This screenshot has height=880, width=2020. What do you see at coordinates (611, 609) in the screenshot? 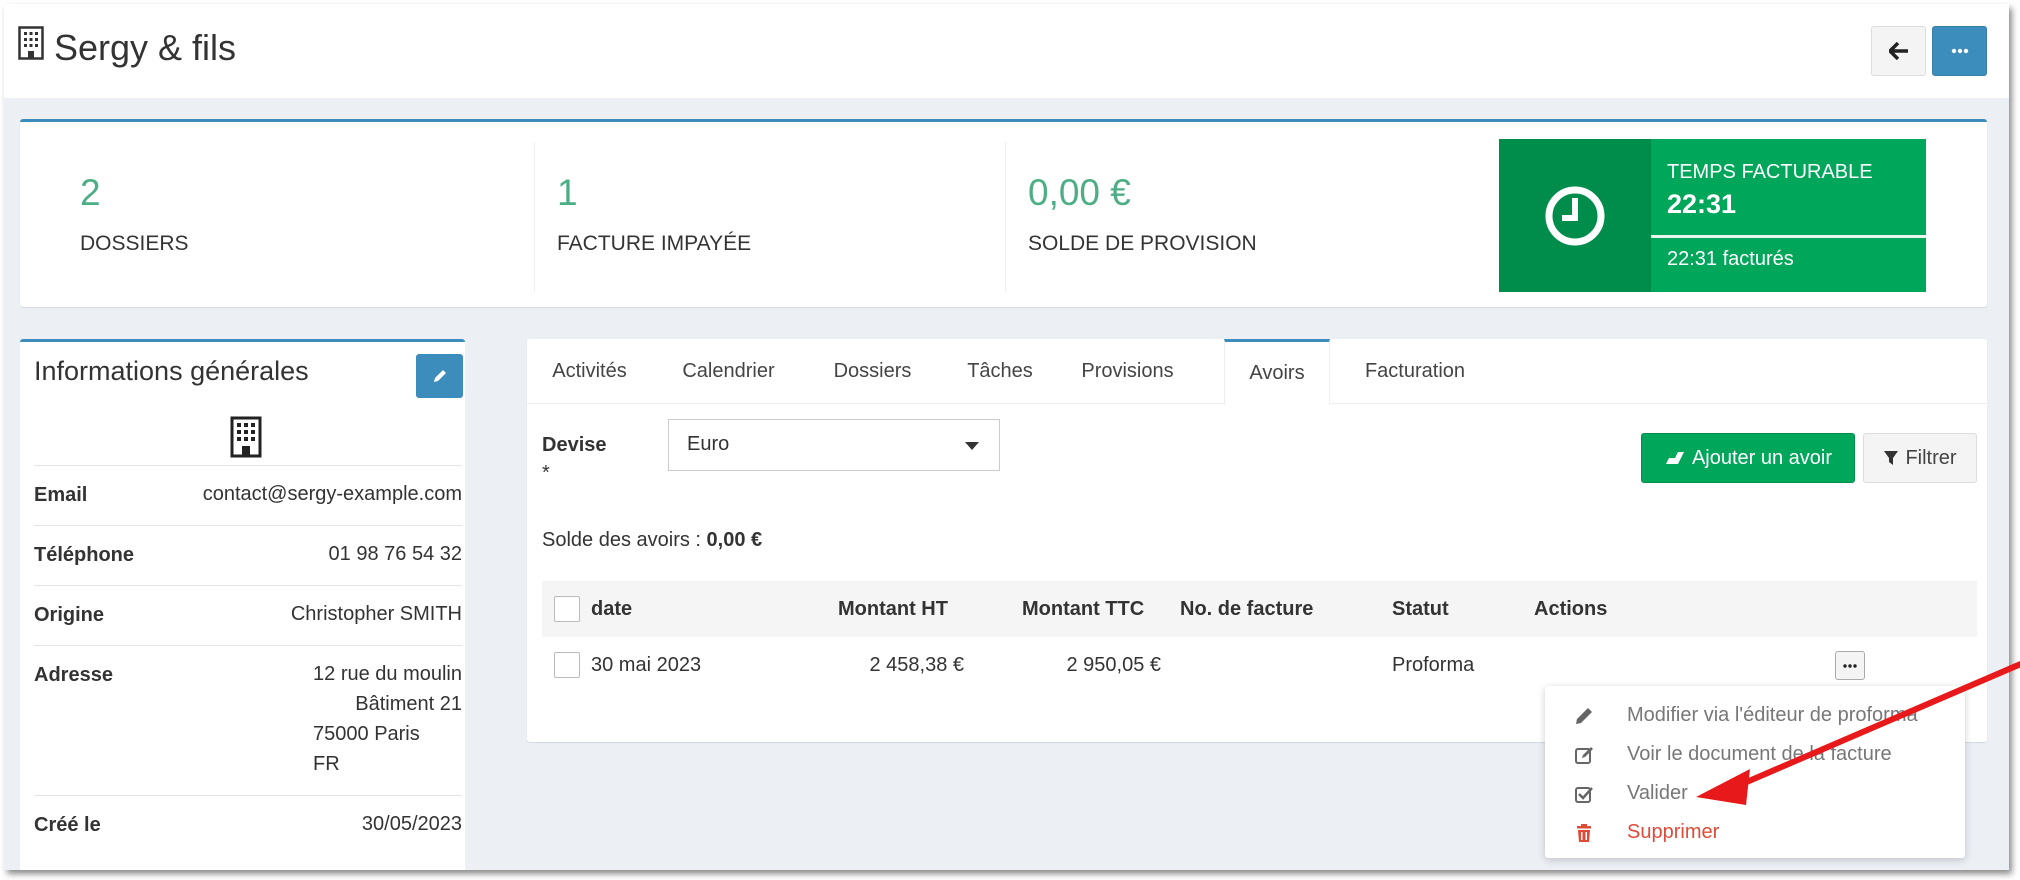
I see `column-header: date` at bounding box center [611, 609].